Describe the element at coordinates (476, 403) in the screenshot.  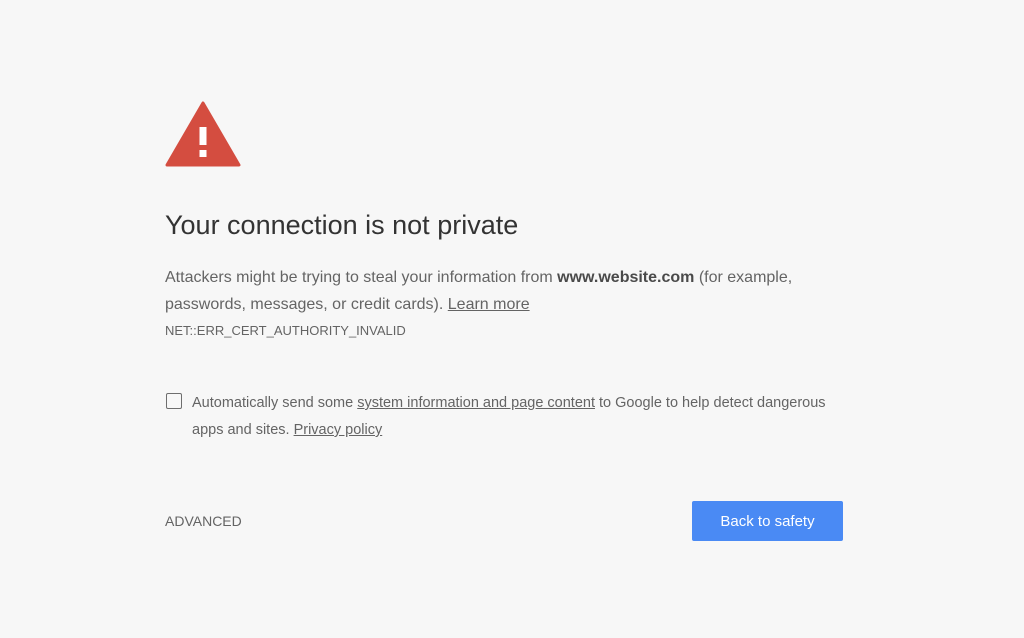
I see `system-info-link: system information and page content` at that location.